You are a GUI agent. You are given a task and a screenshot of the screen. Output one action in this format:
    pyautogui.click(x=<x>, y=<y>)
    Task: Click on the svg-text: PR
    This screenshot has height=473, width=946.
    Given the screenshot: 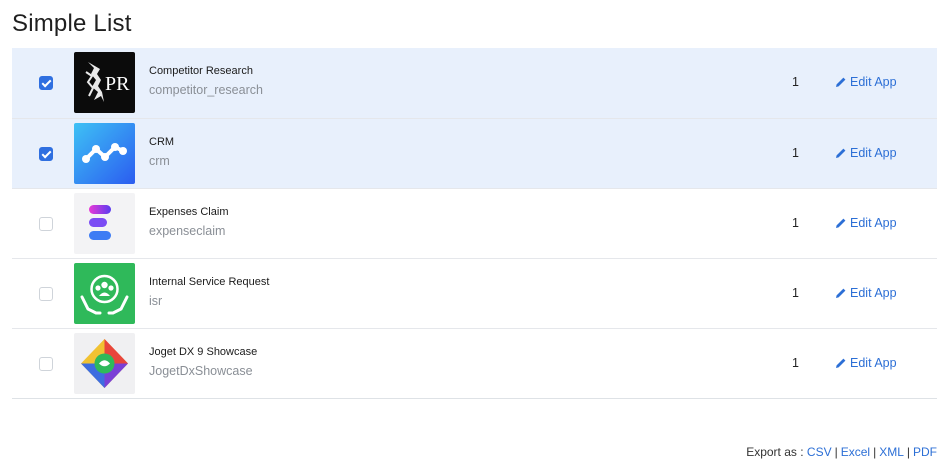 What is the action you would take?
    pyautogui.click(x=117, y=84)
    